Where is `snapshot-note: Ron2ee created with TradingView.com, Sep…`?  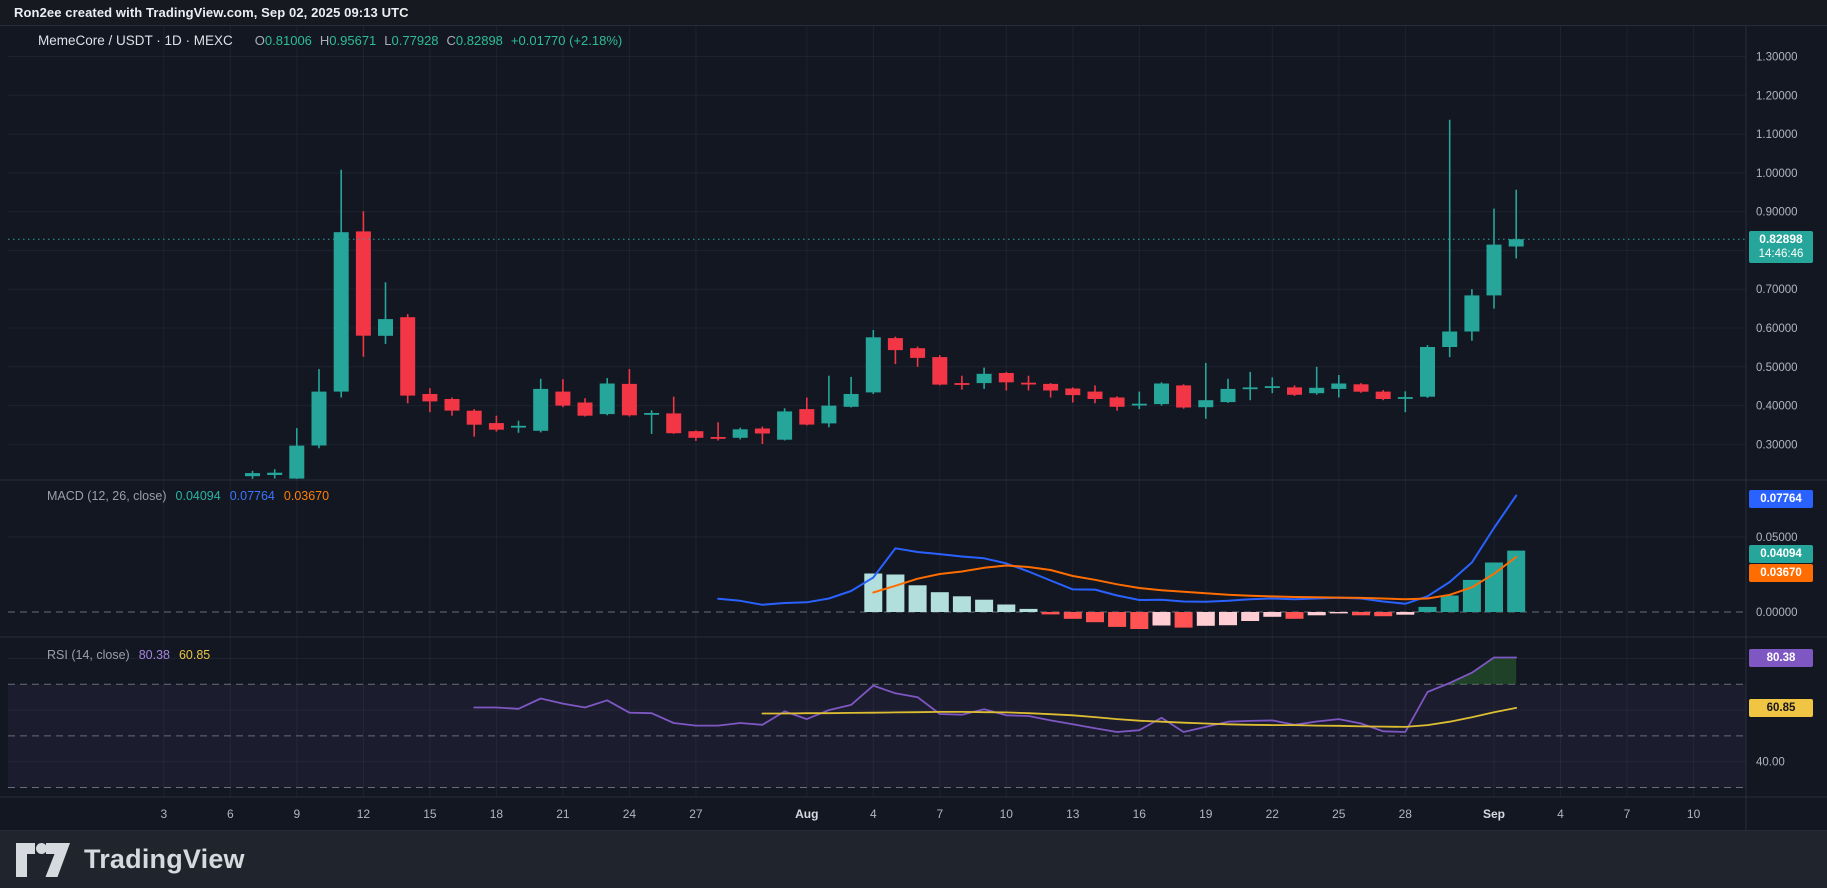
snapshot-note: Ron2ee created with TradingView.com, Sep… is located at coordinates (211, 12).